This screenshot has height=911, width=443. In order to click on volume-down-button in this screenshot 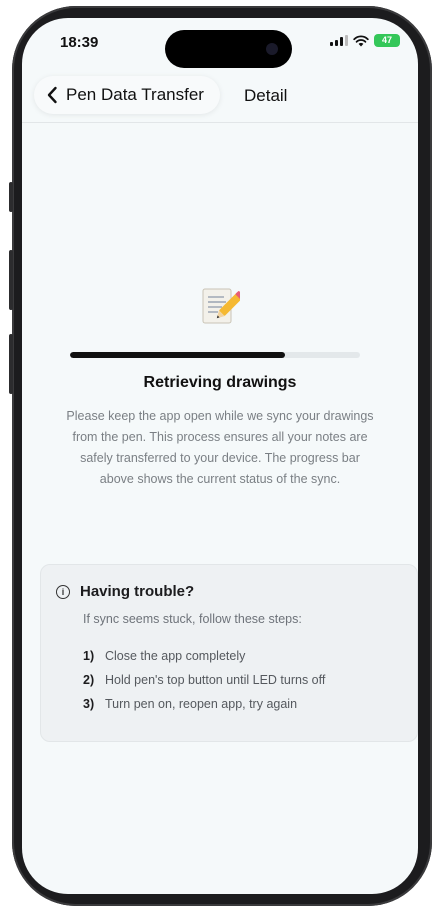, I will do `click(11, 364)`.